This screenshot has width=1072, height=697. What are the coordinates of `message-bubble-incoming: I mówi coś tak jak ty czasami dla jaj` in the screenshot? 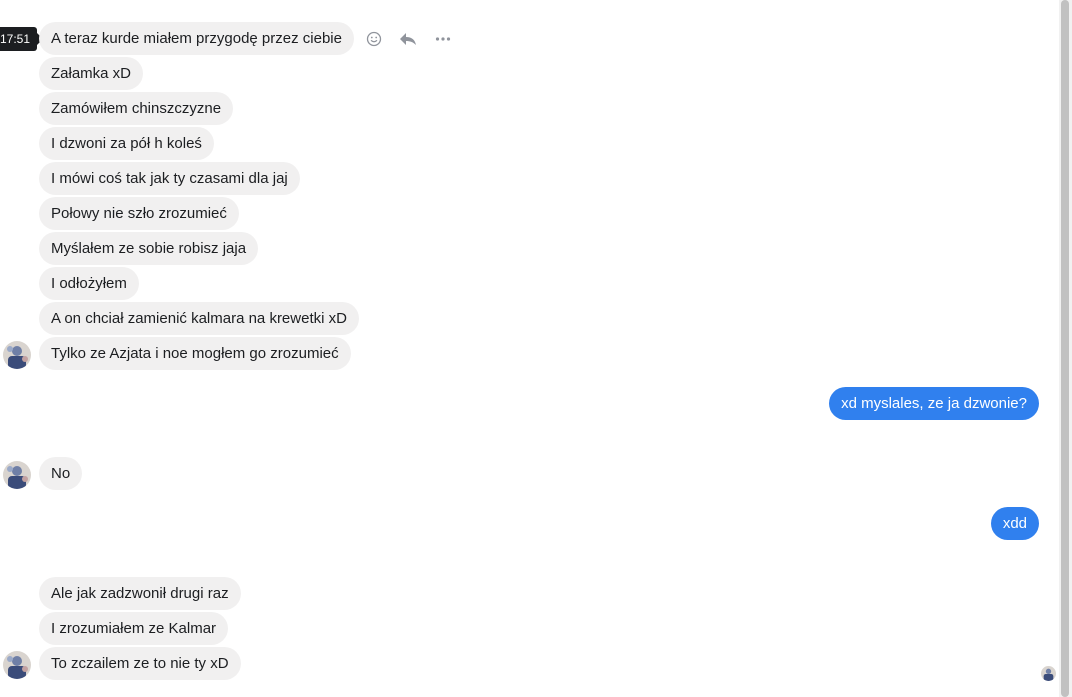 It's located at (169, 178).